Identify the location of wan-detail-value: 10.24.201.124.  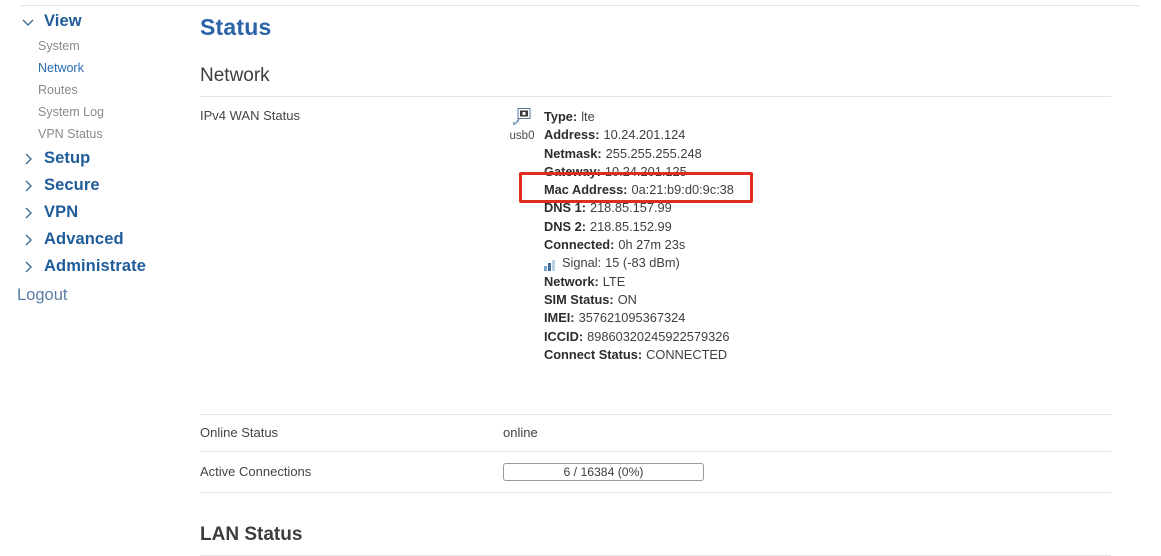
(644, 135).